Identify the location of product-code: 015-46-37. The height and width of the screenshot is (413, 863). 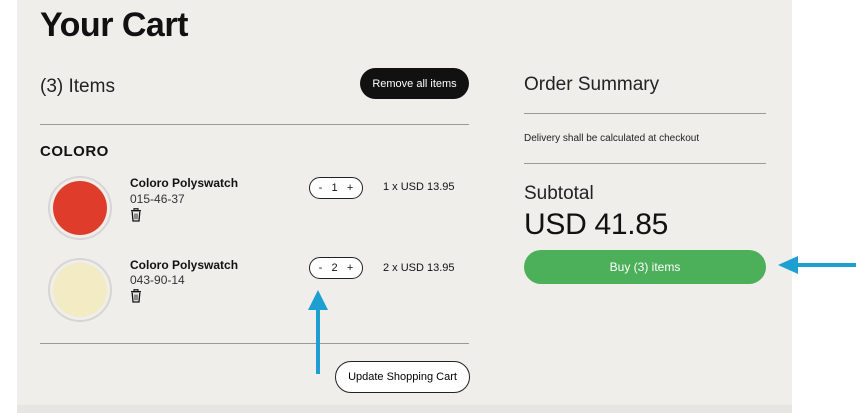
(157, 199).